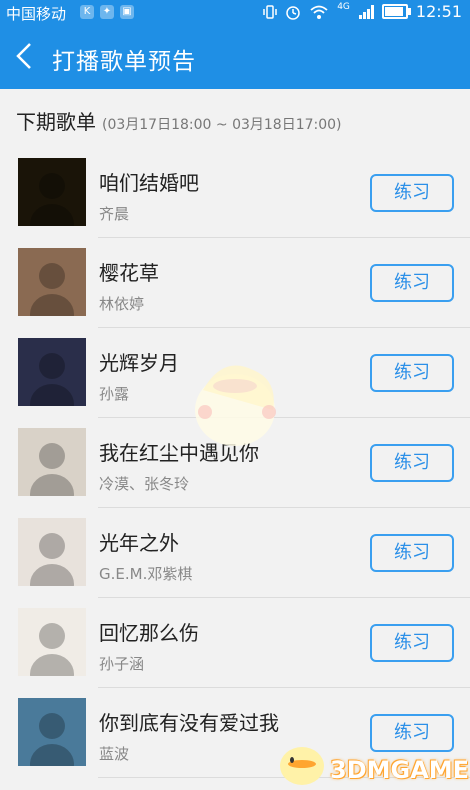  I want to click on back-button, so click(24, 56).